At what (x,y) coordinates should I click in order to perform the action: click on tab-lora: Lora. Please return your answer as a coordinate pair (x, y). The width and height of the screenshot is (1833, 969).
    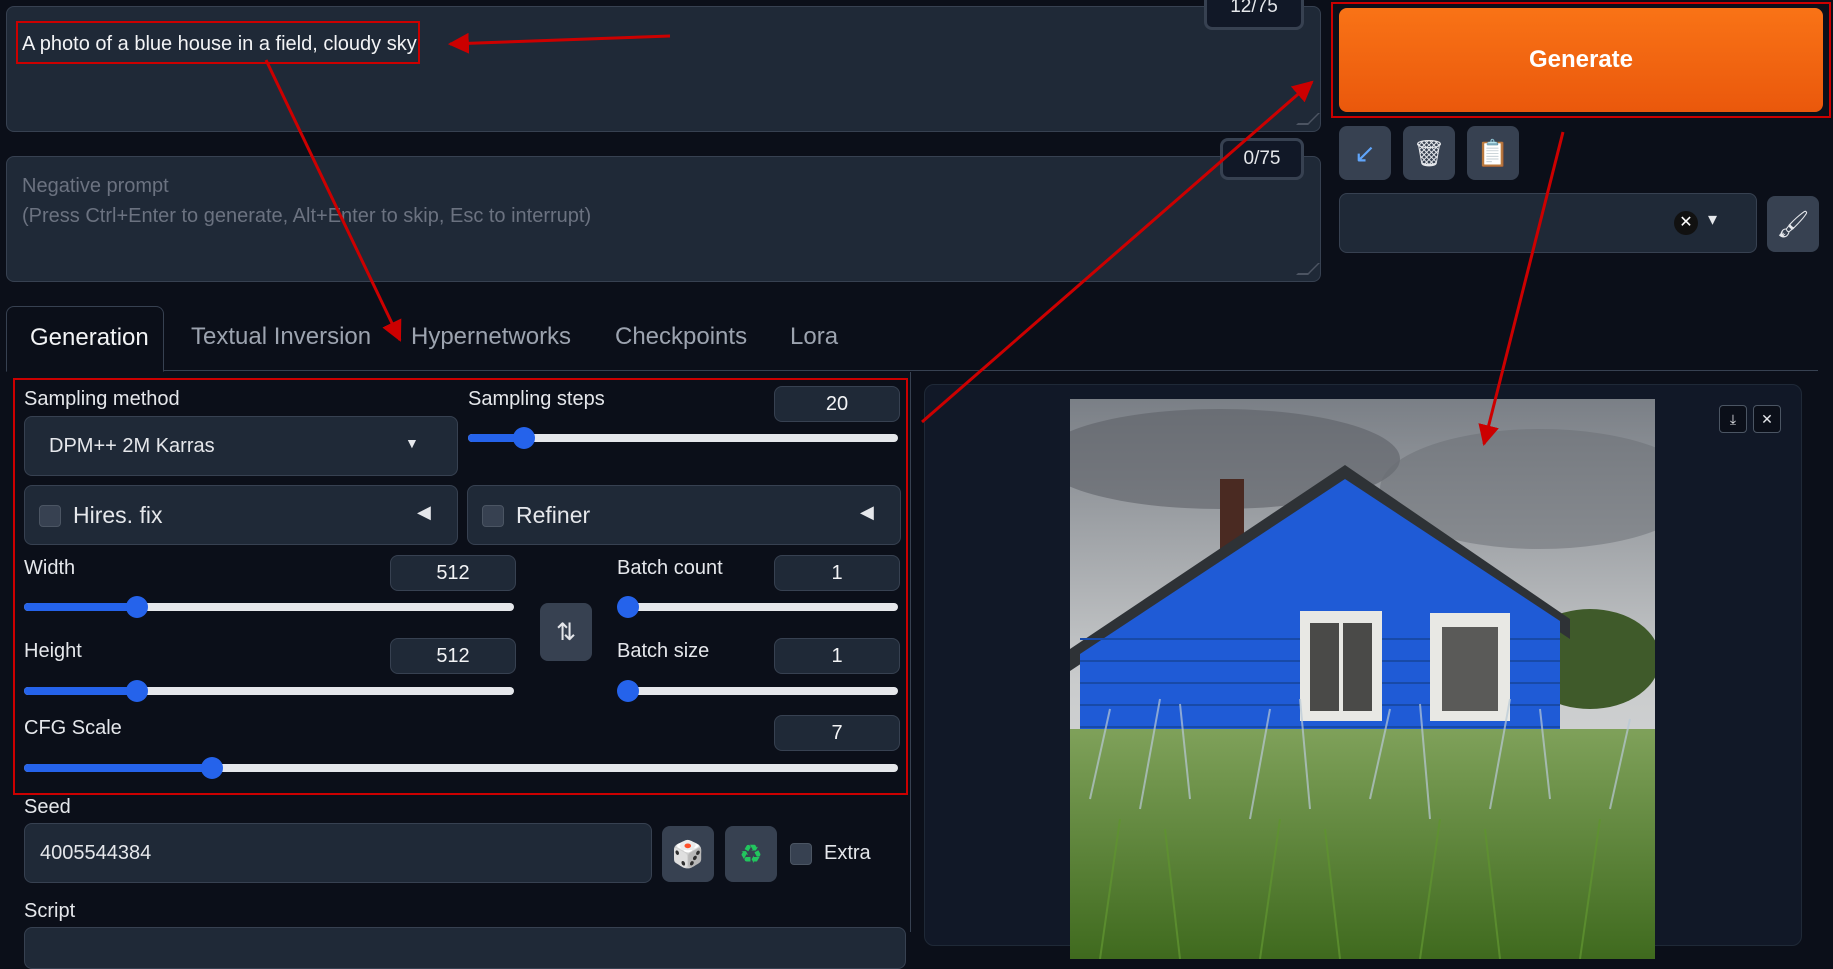
    Looking at the image, I should click on (814, 337).